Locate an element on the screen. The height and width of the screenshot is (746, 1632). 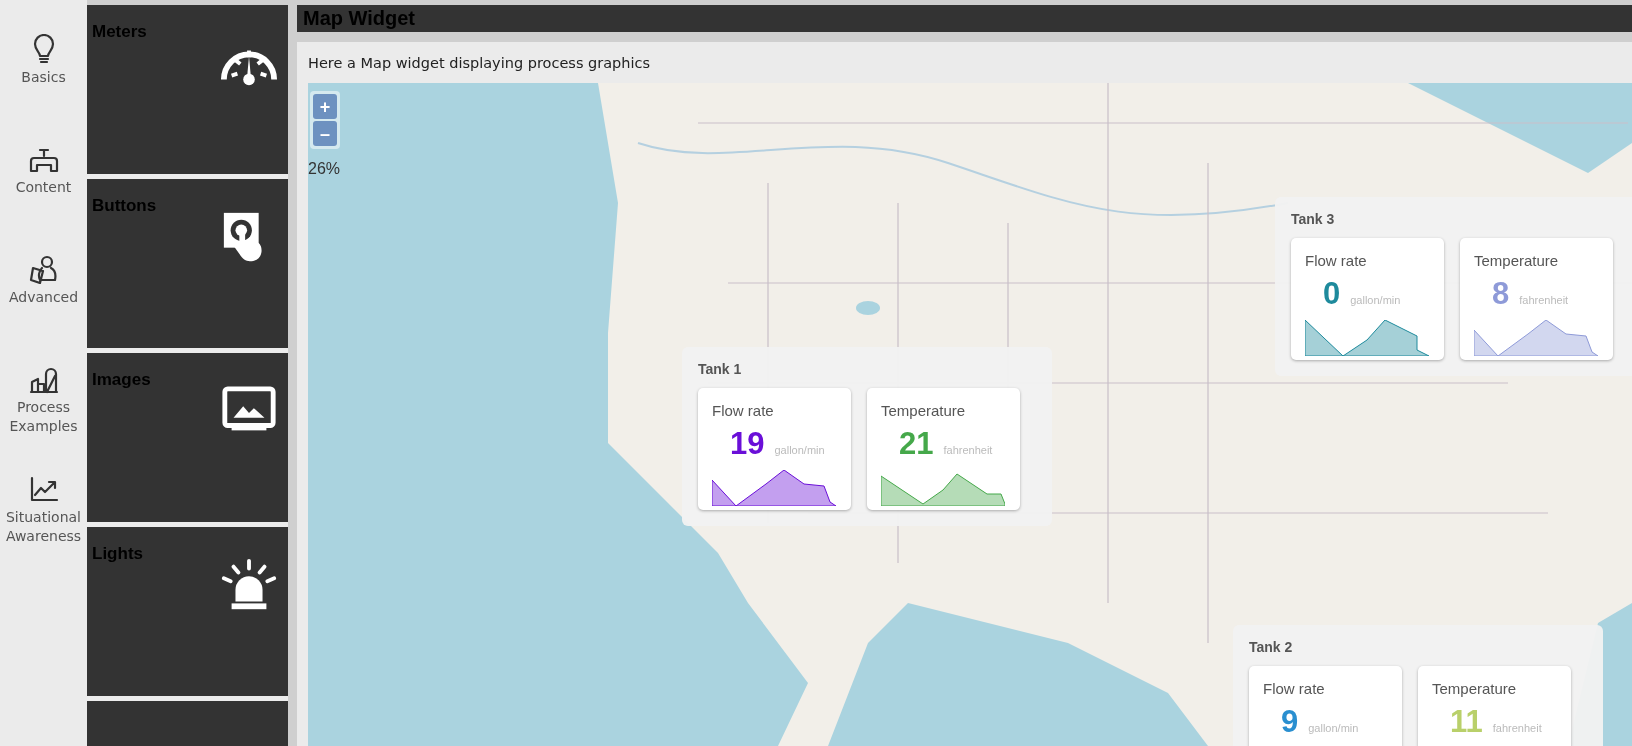
nav-item: Situational Awareness is located at coordinates (43, 527).